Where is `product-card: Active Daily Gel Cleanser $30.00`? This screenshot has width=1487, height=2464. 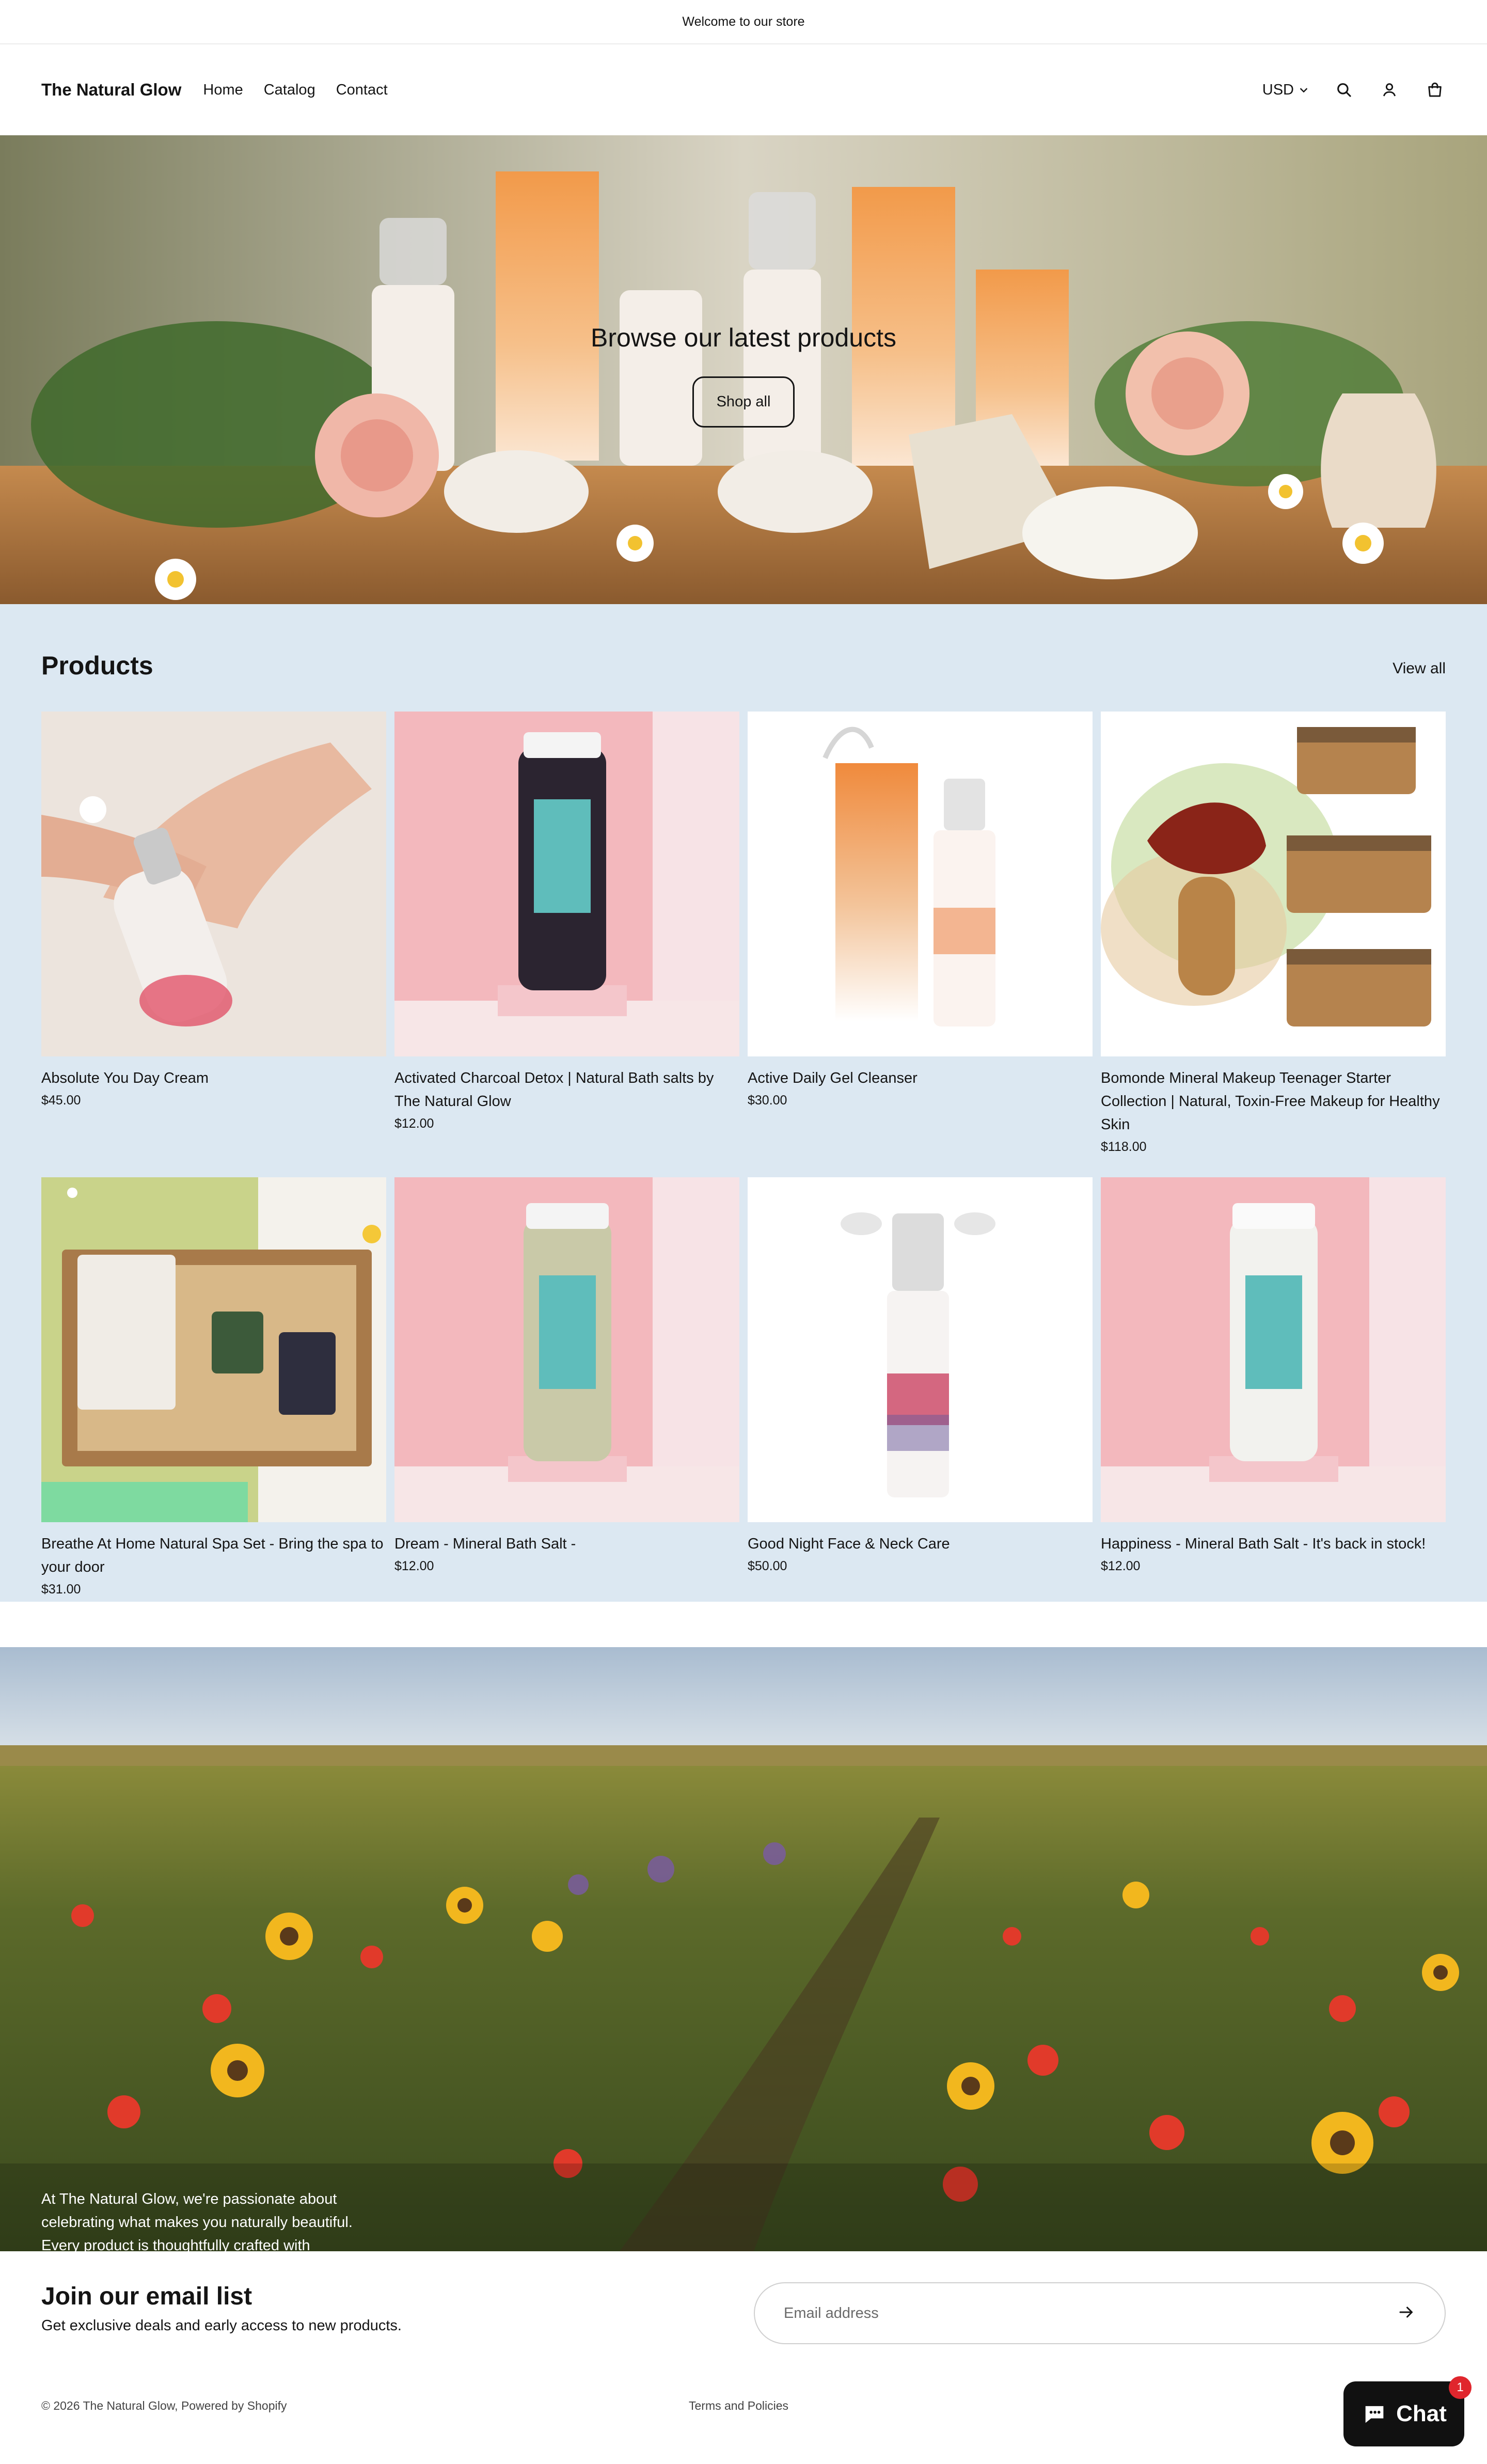 product-card: Active Daily Gel Cleanser $30.00 is located at coordinates (920, 944).